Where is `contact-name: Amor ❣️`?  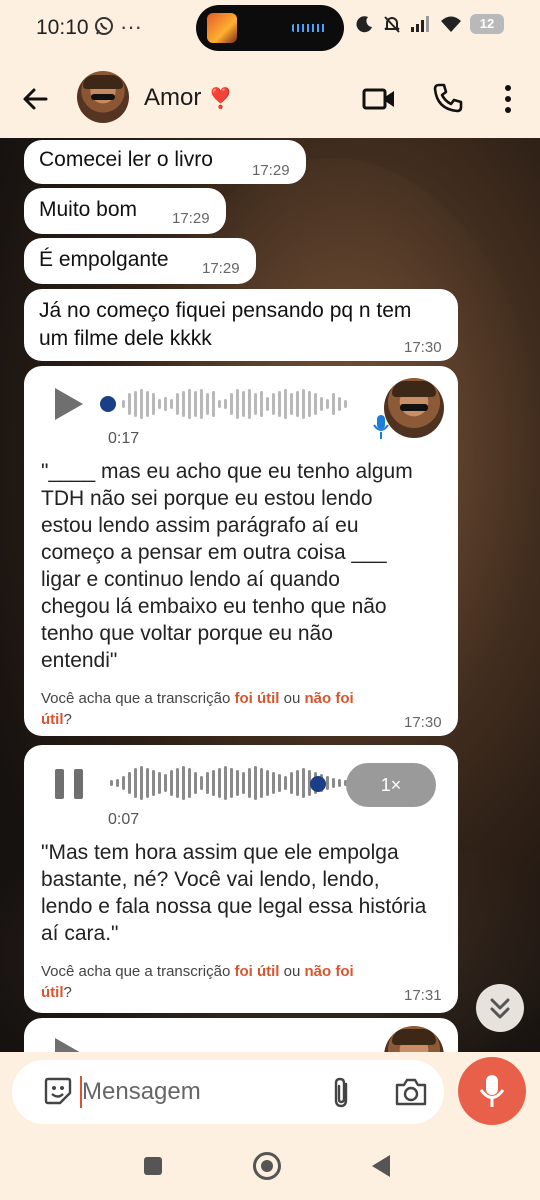 contact-name: Amor ❣️ is located at coordinates (188, 98).